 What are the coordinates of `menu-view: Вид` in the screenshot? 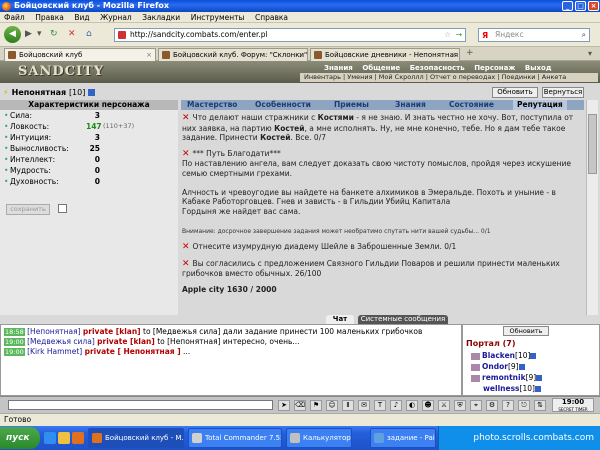 It's located at (81, 17).